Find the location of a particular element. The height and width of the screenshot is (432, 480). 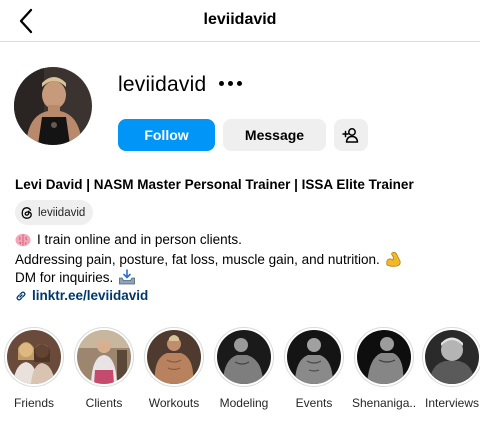

highlight-label: Interviews is located at coordinates (452, 403).